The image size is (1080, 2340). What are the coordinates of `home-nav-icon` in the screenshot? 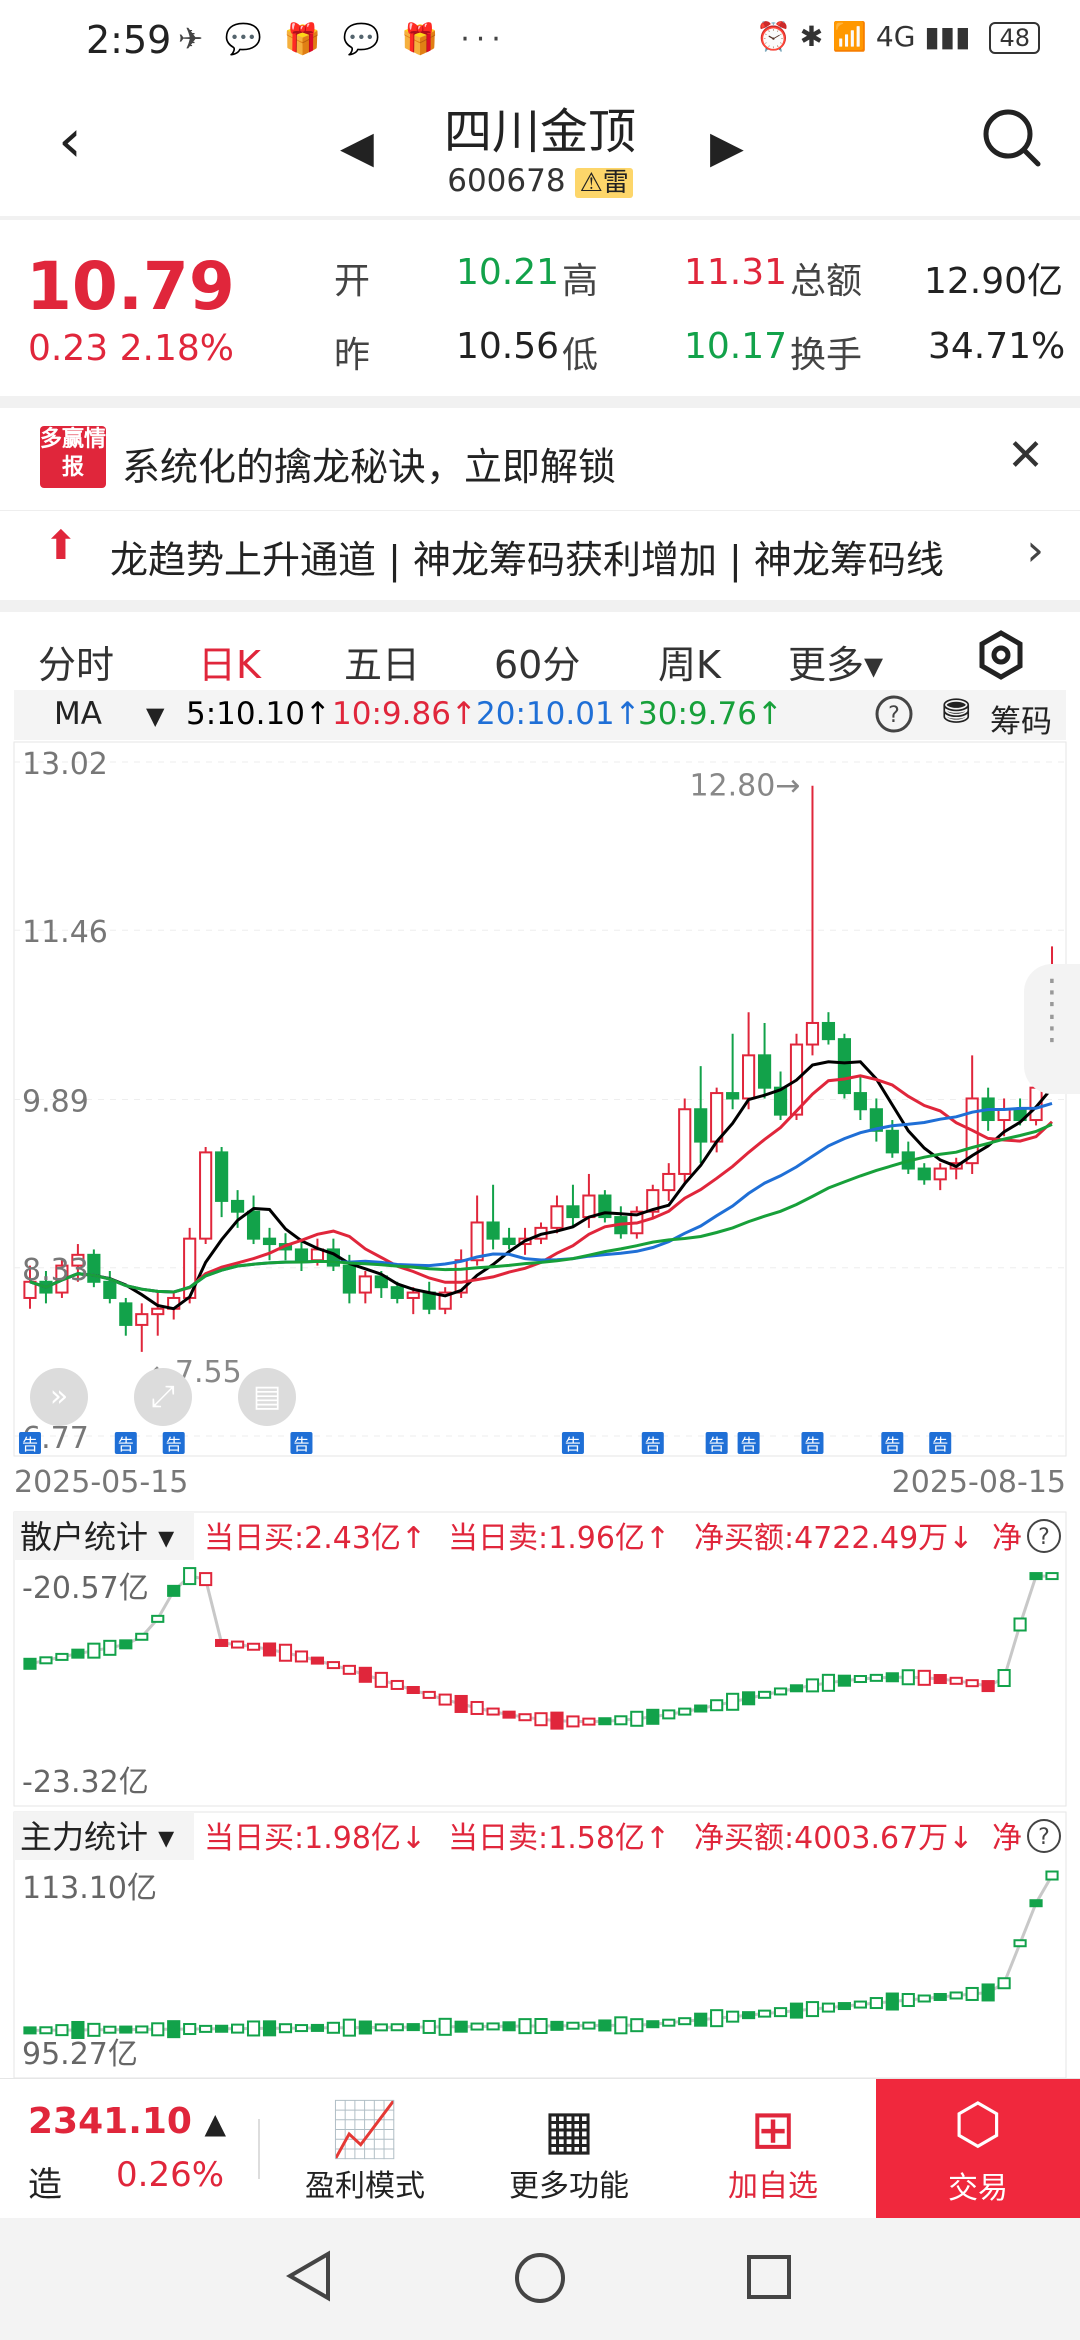 It's located at (540, 2280).